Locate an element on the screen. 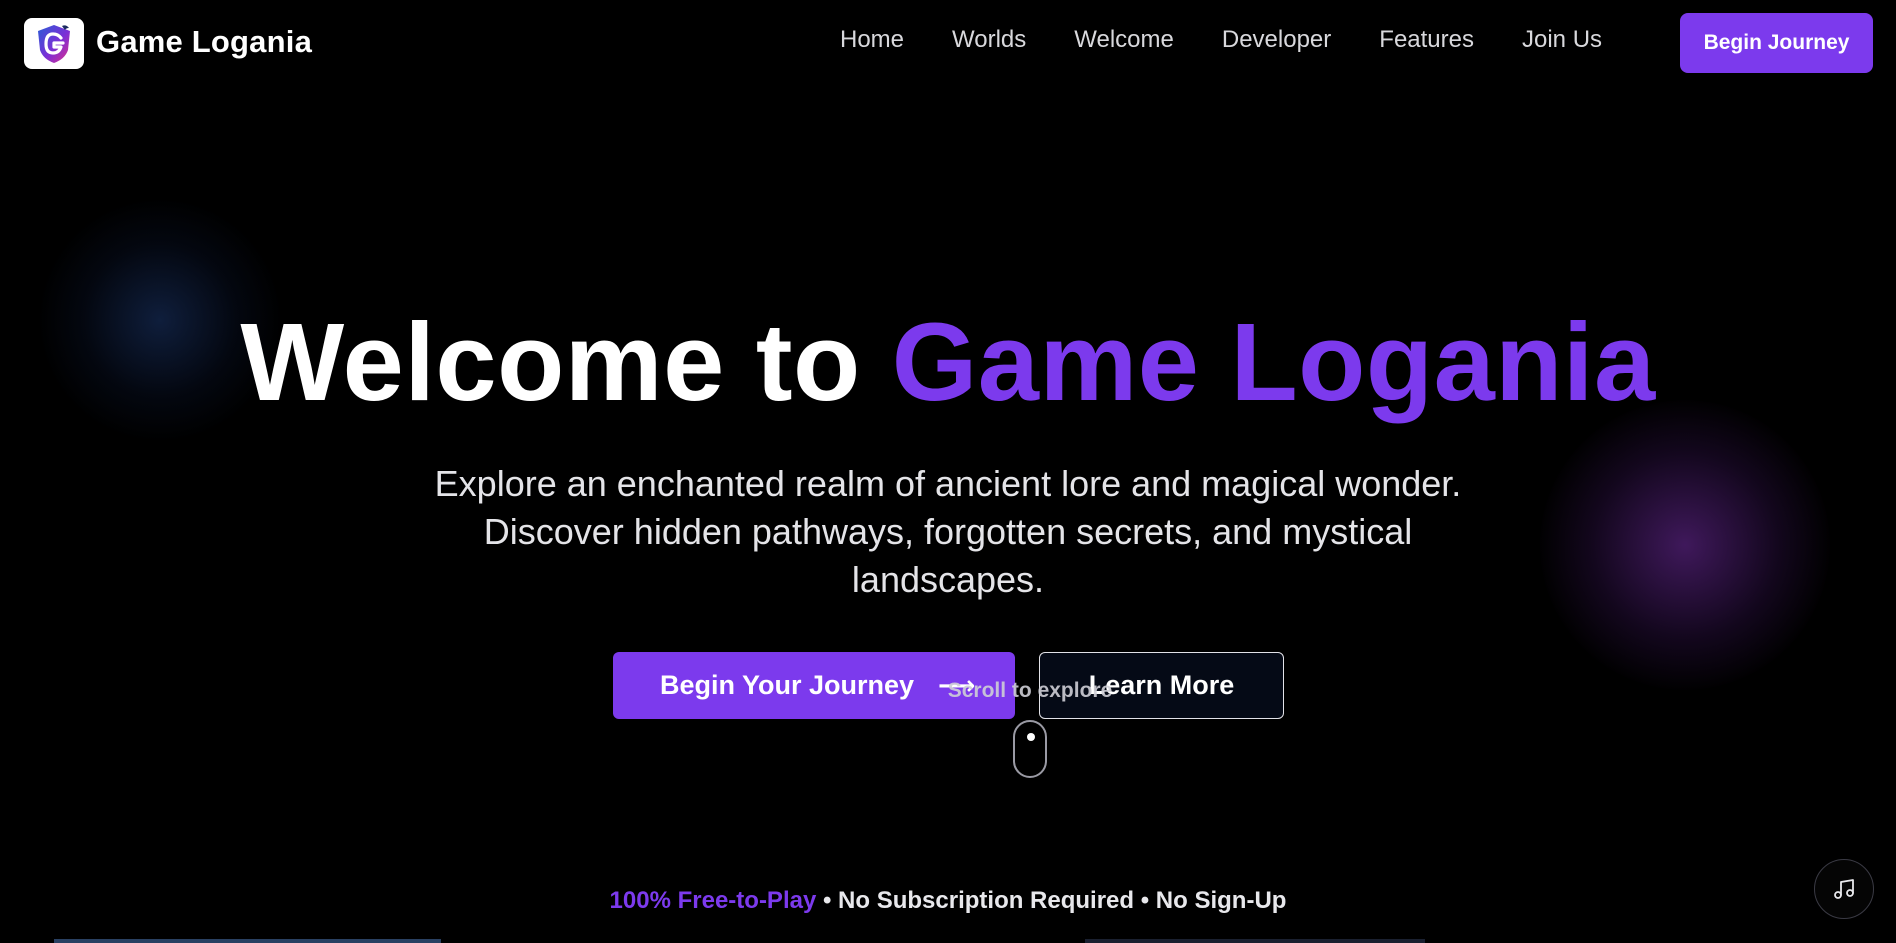  begin-journey-nav-button: Begin Journey is located at coordinates (1776, 43).